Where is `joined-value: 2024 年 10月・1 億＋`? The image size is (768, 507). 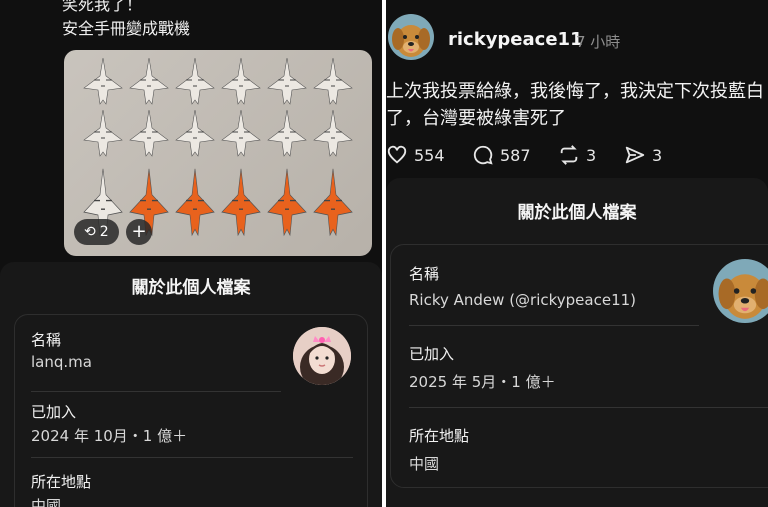
joined-value: 2024 年 10月・1 億＋ is located at coordinates (109, 436).